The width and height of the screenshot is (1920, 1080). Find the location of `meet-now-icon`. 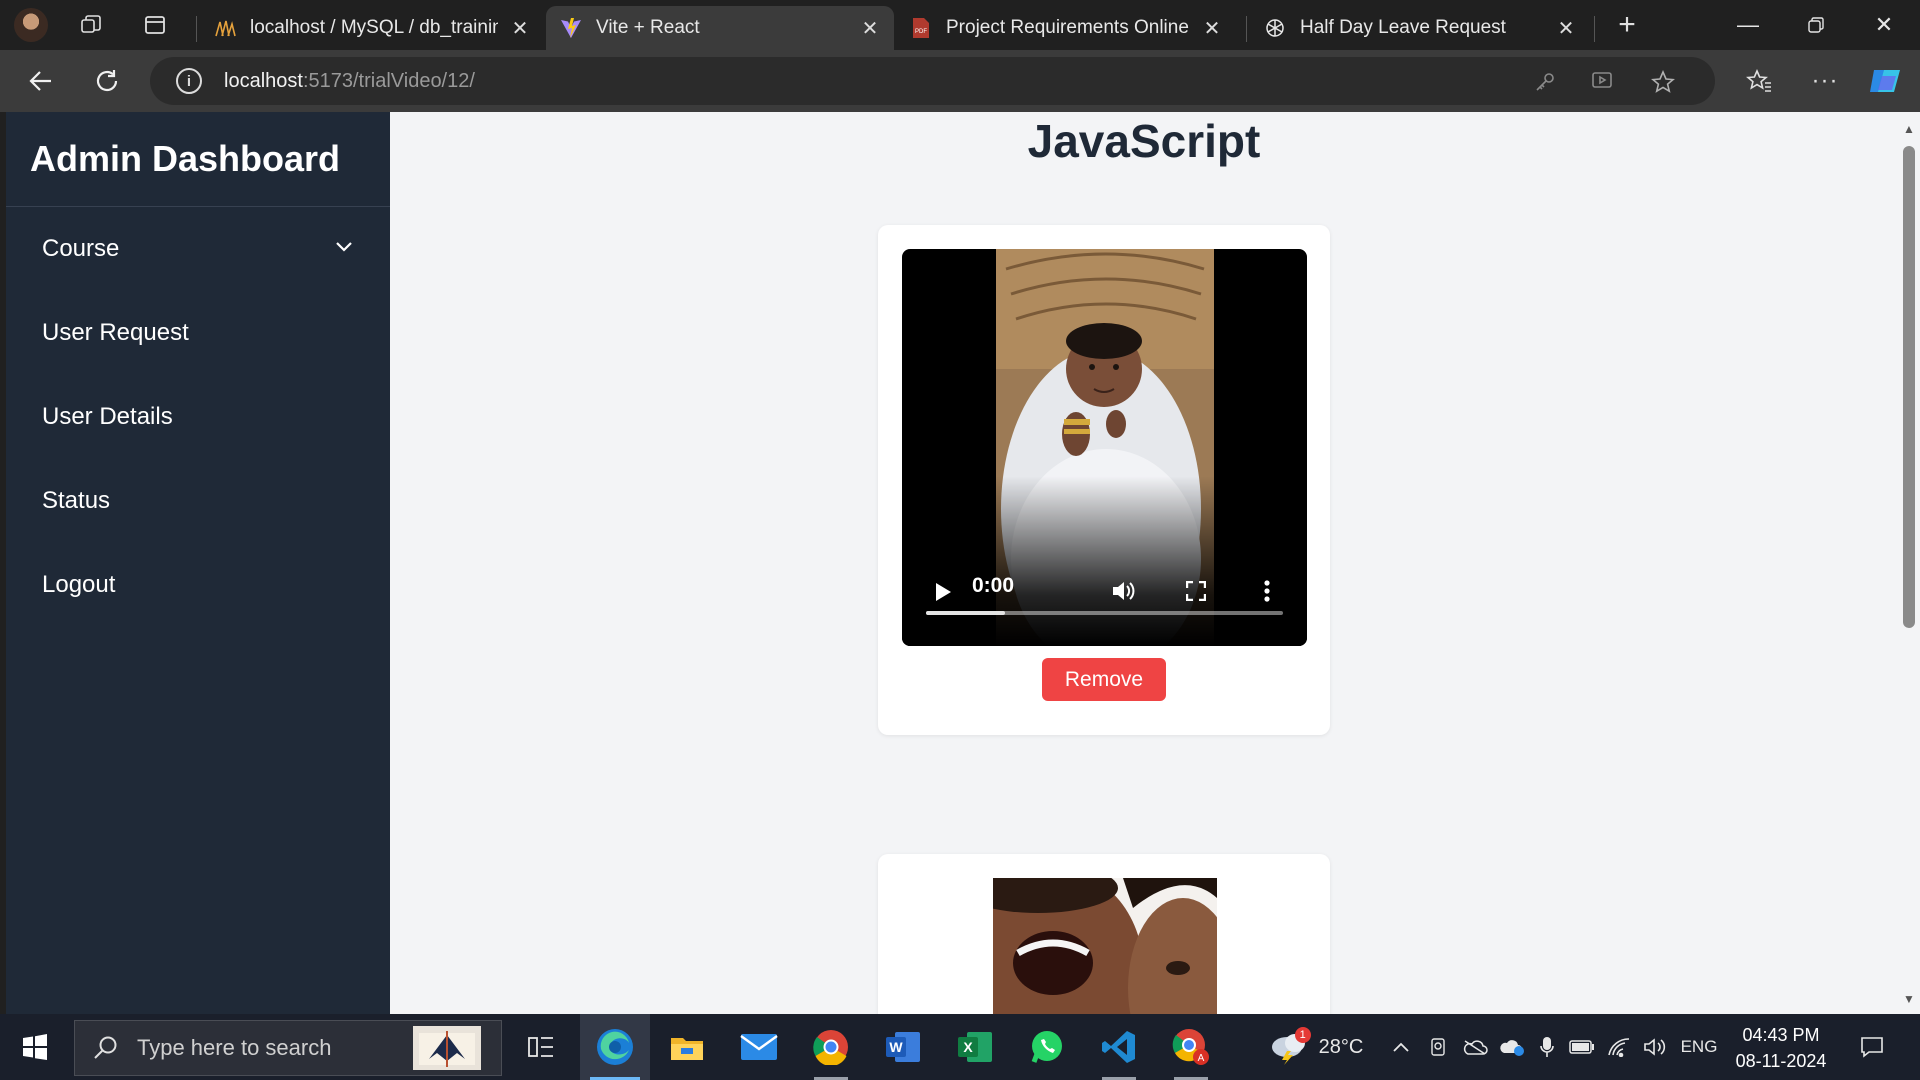

meet-now-icon is located at coordinates (1438, 1047).